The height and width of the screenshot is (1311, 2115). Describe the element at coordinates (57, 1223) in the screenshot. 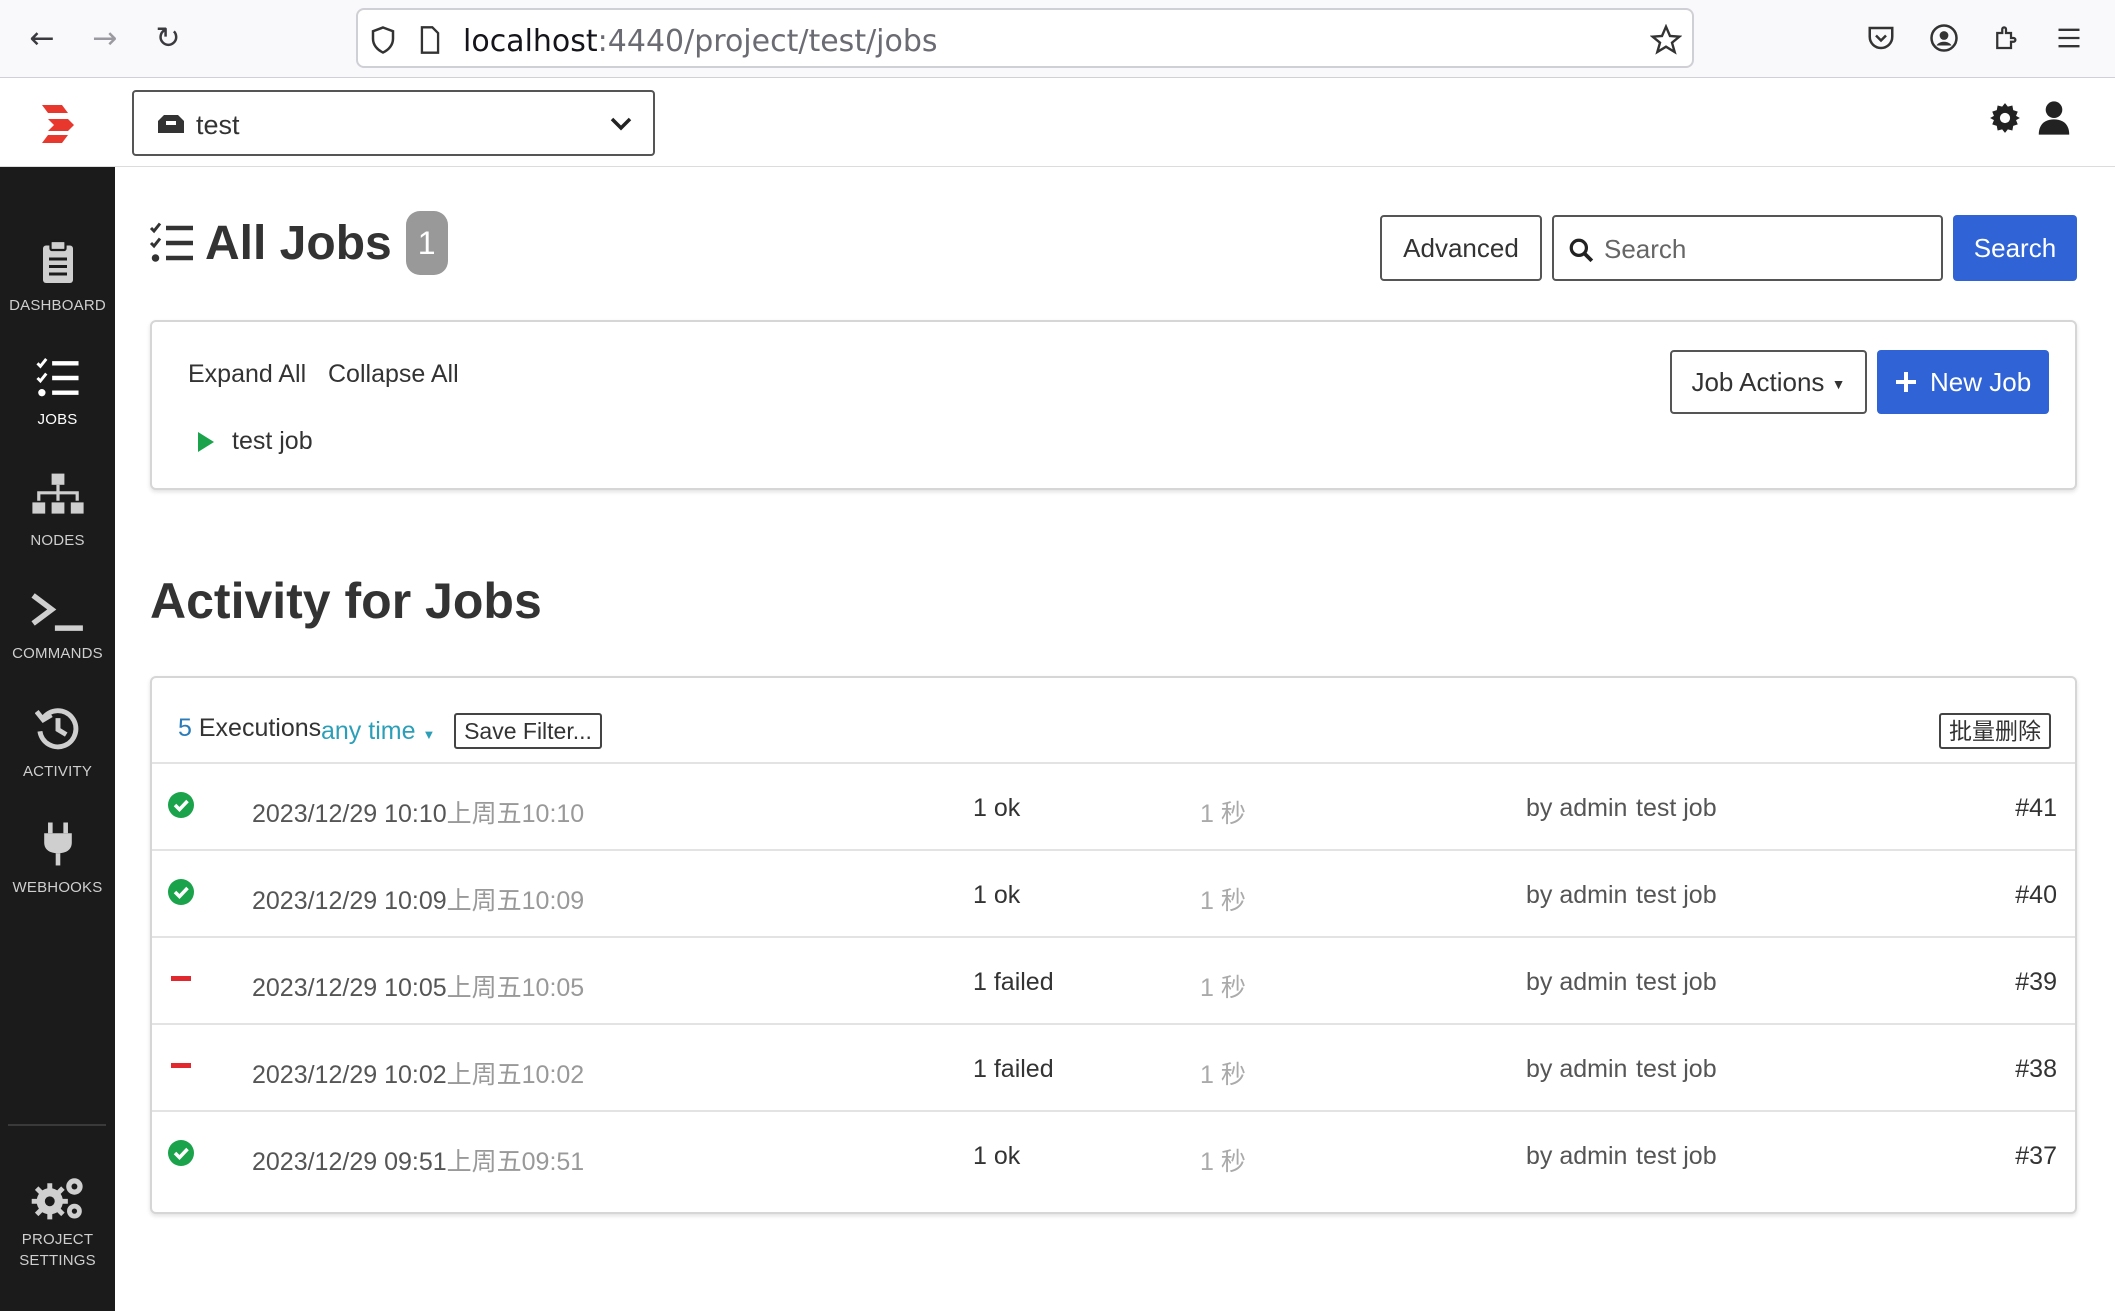

I see `sidebar-item-project-settings: PROJECT SETTINGS` at that location.